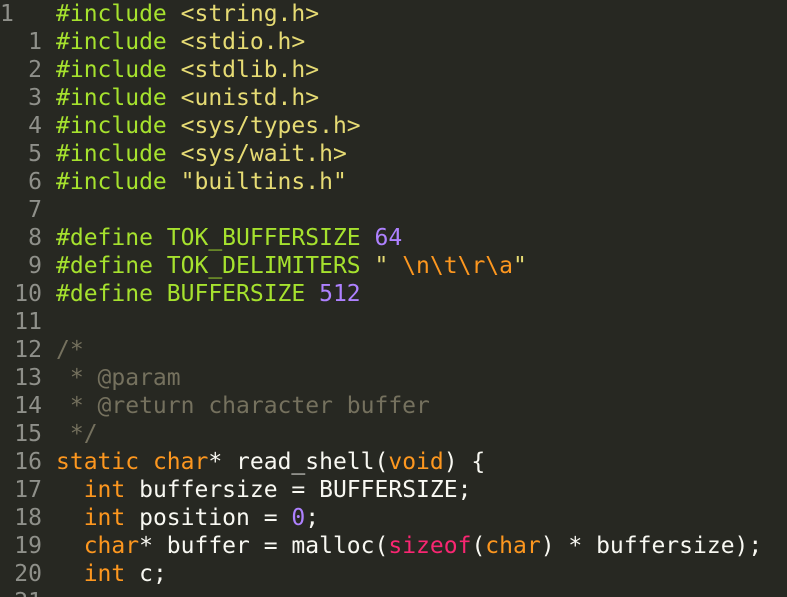  What do you see at coordinates (393, 154) in the screenshot?
I see `code-line: 5 #include <sys/wait.h>` at bounding box center [393, 154].